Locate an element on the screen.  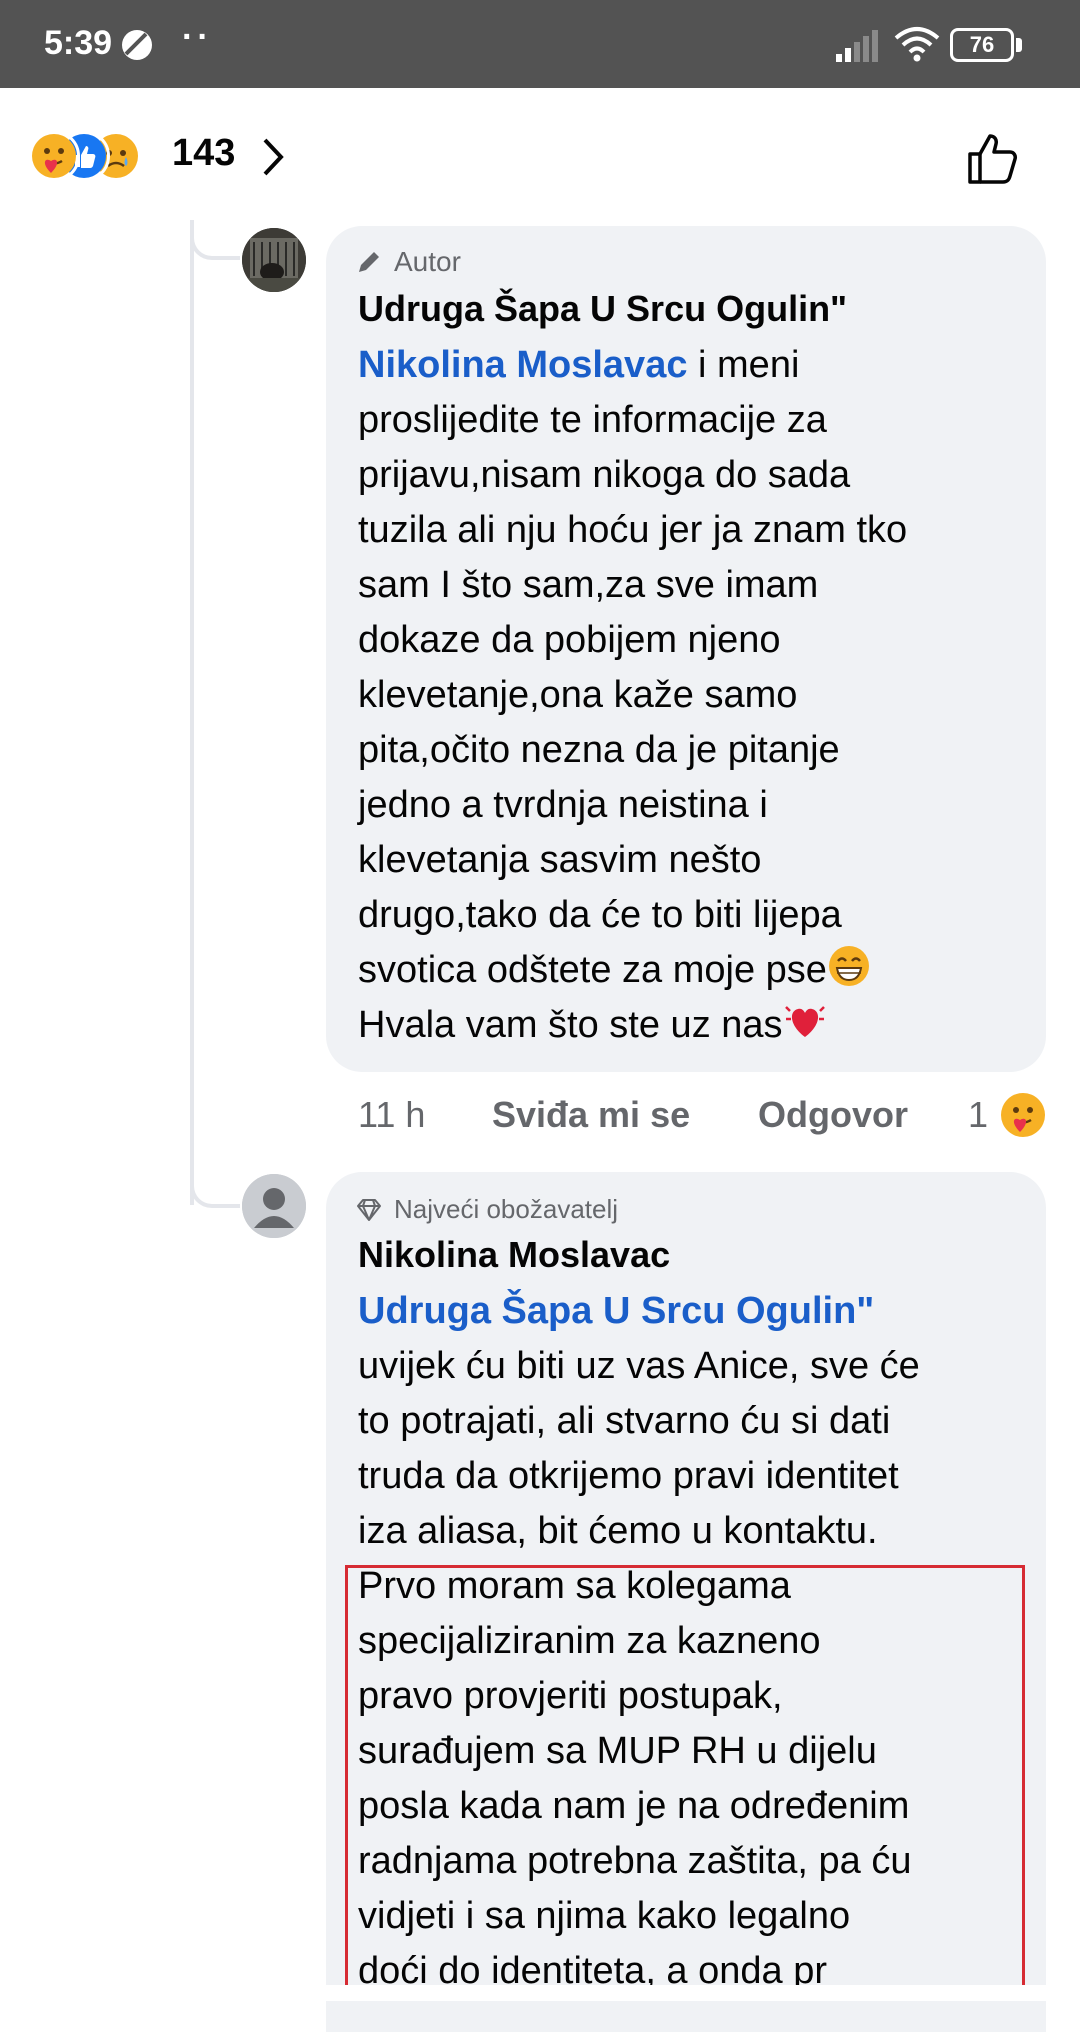
text-line: i meni is located at coordinates (743, 365).